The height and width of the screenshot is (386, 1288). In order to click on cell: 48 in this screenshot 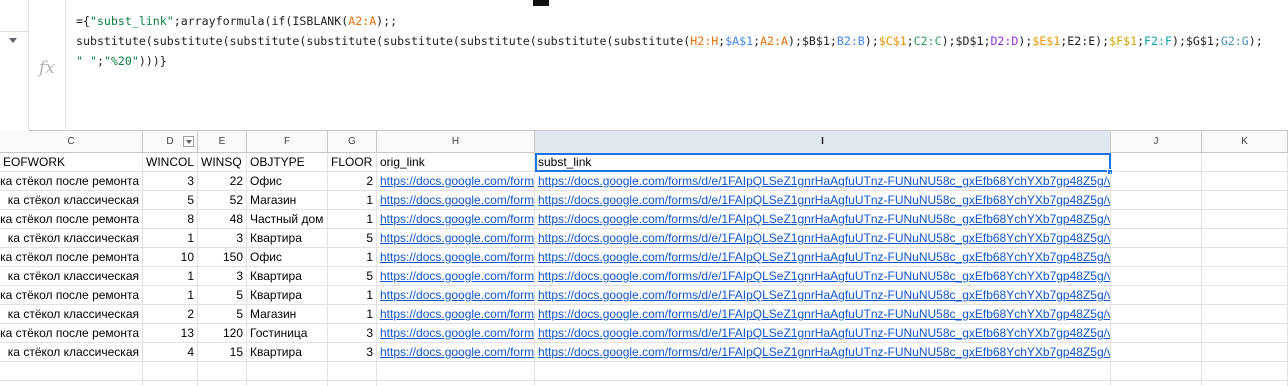, I will do `click(222, 219)`.